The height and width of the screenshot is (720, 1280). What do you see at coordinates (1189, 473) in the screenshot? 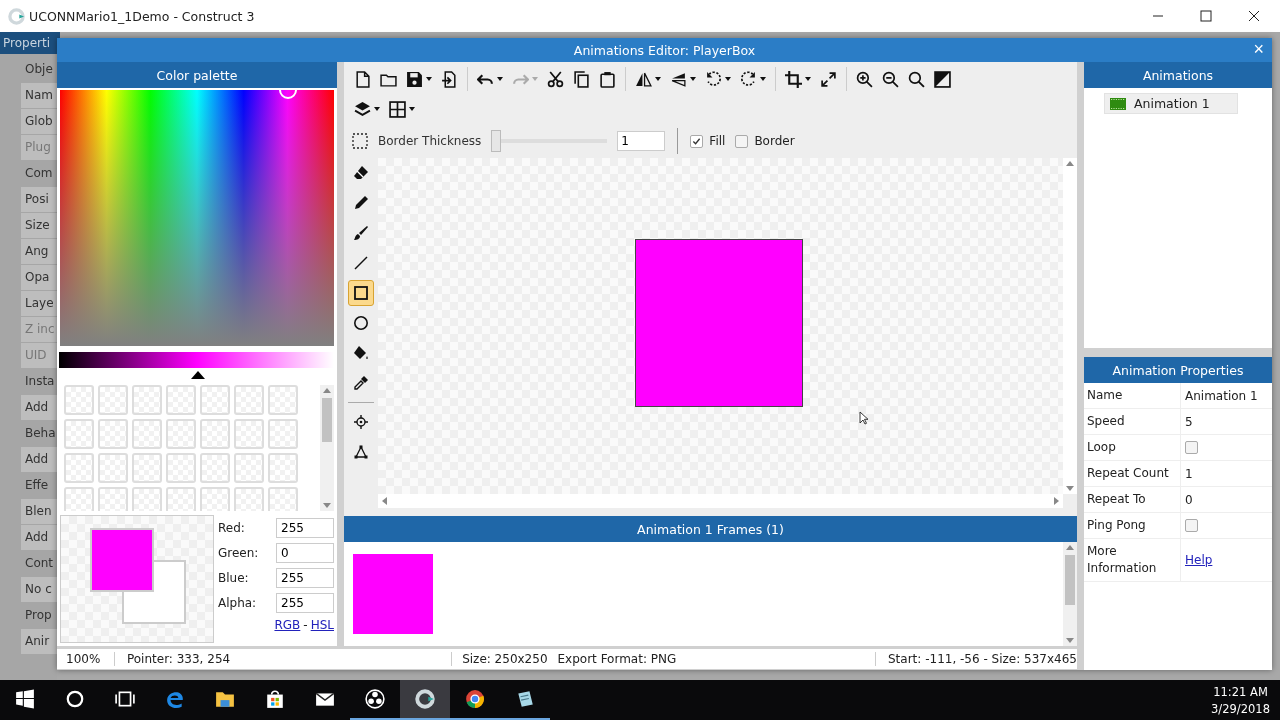
I see `property-value: 1` at bounding box center [1189, 473].